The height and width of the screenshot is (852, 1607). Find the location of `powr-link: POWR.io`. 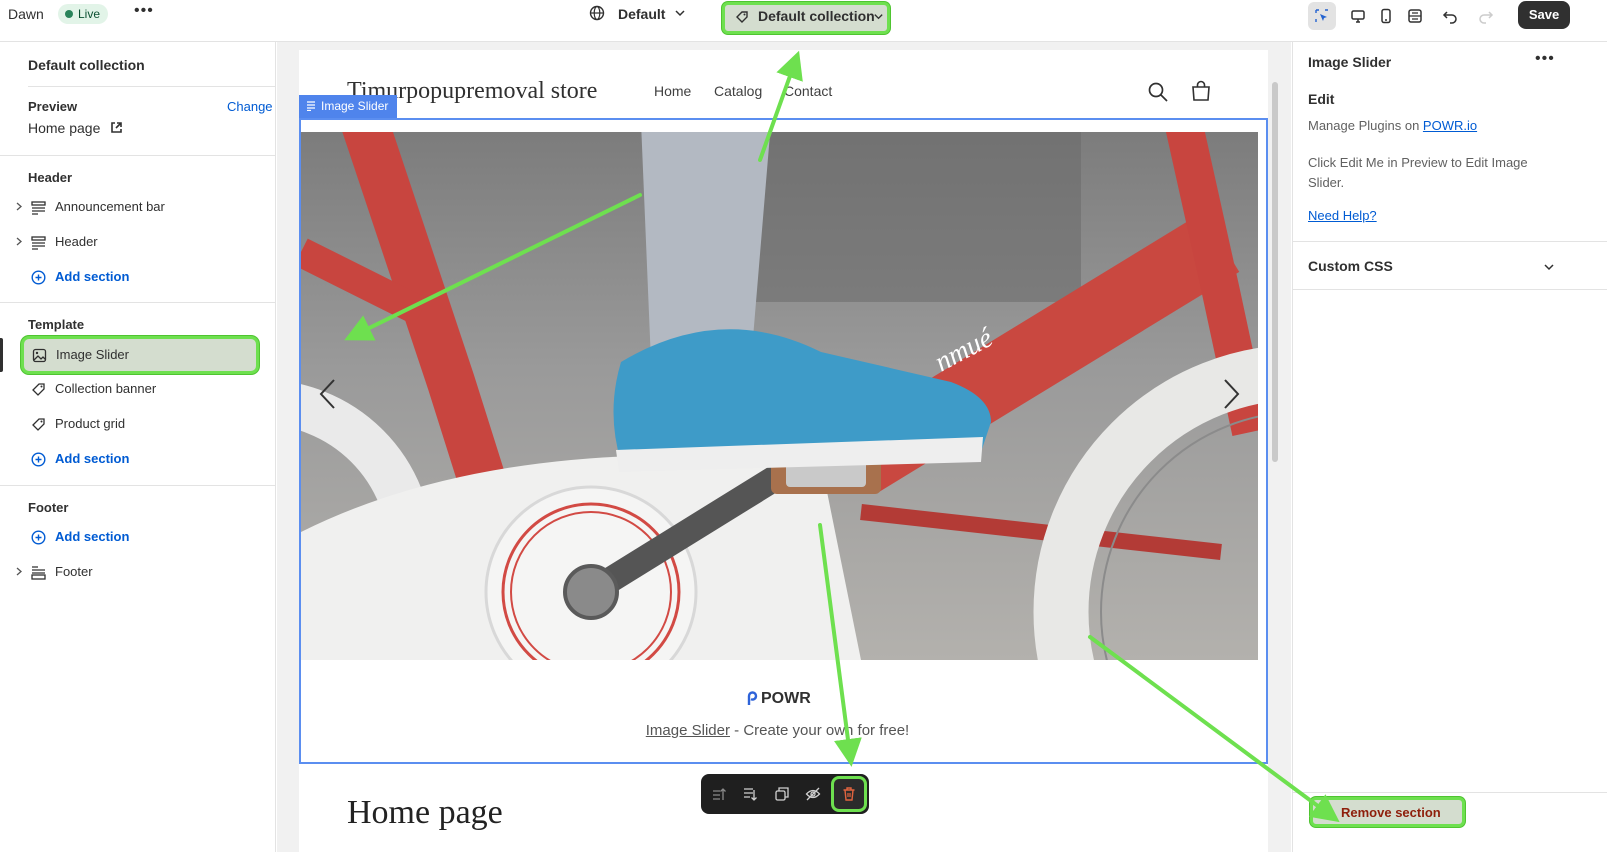

powr-link: POWR.io is located at coordinates (1450, 125).